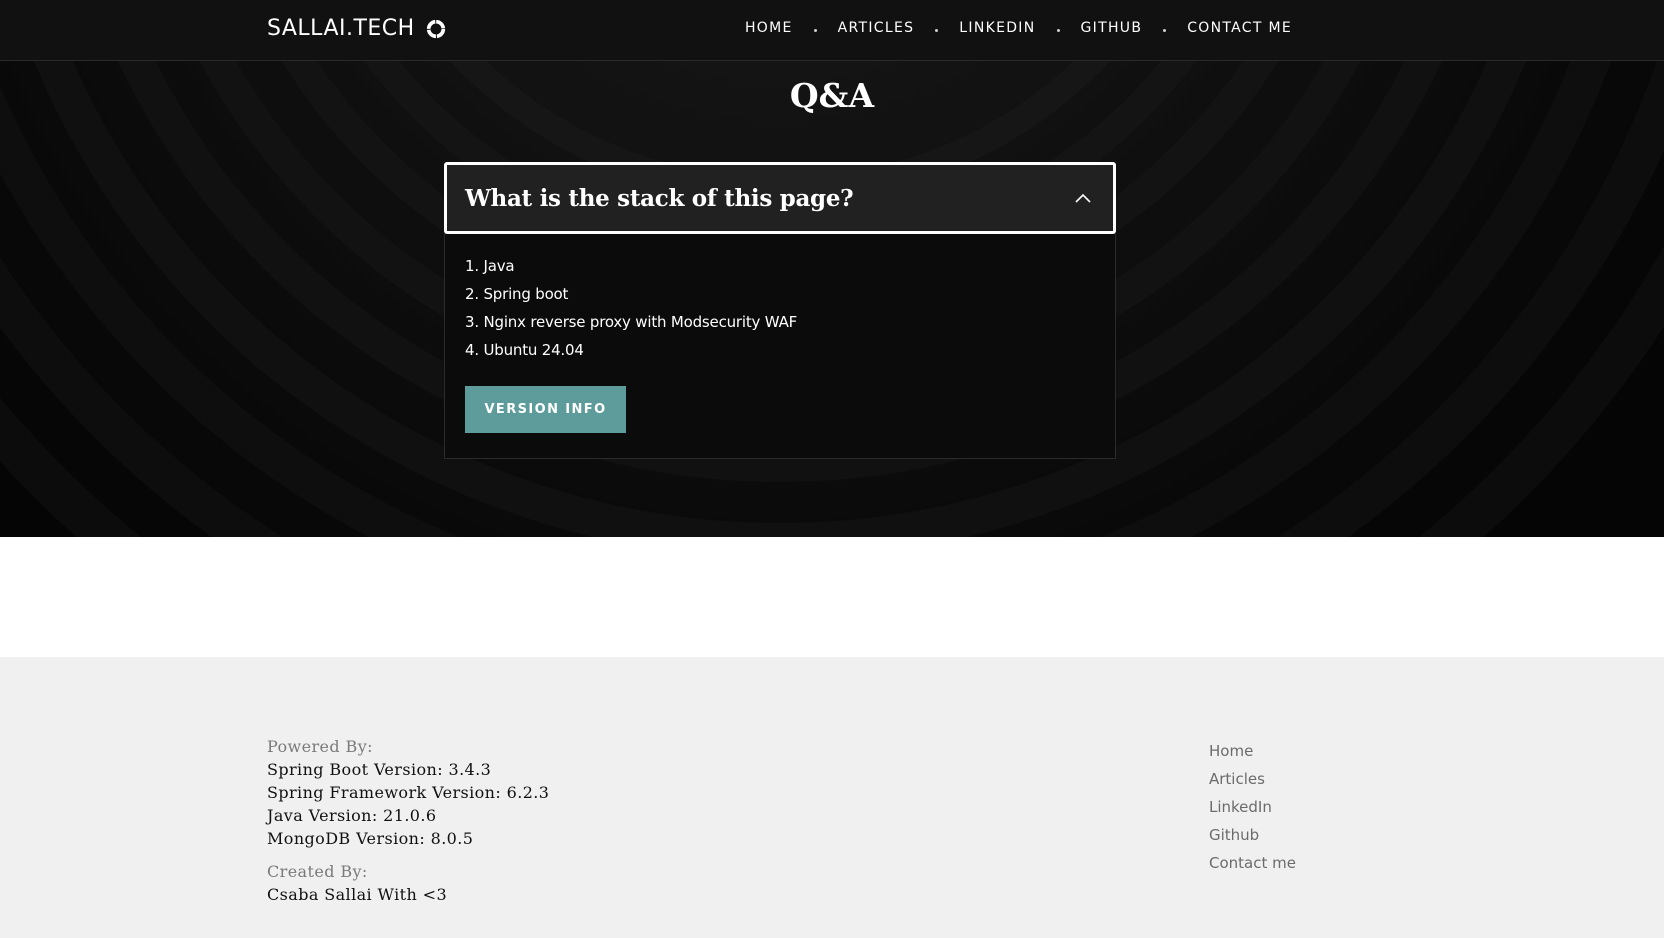 Image resolution: width=1664 pixels, height=938 pixels. Describe the element at coordinates (1112, 28) in the screenshot. I see `nav-link-github: GITHUB` at that location.